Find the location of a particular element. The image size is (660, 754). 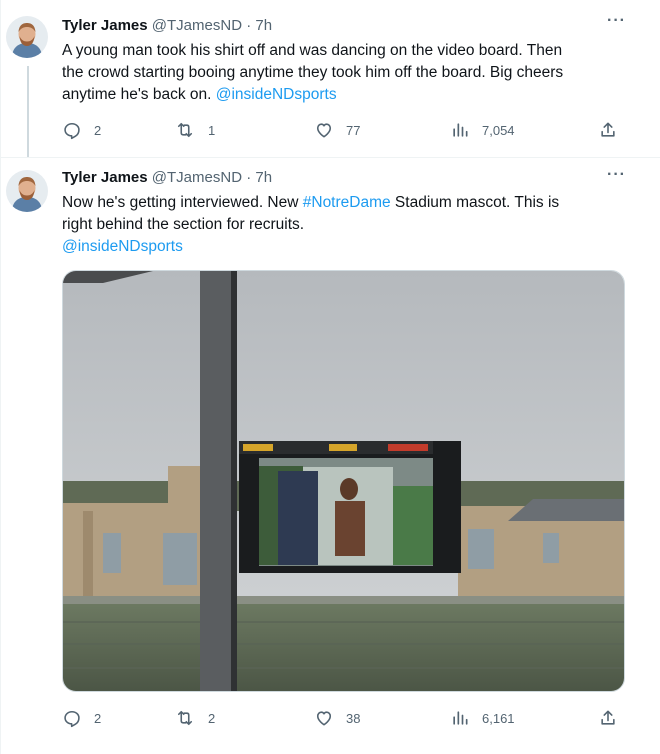

tweet-actions: 2 2 38 6,161 is located at coordinates (342, 718).